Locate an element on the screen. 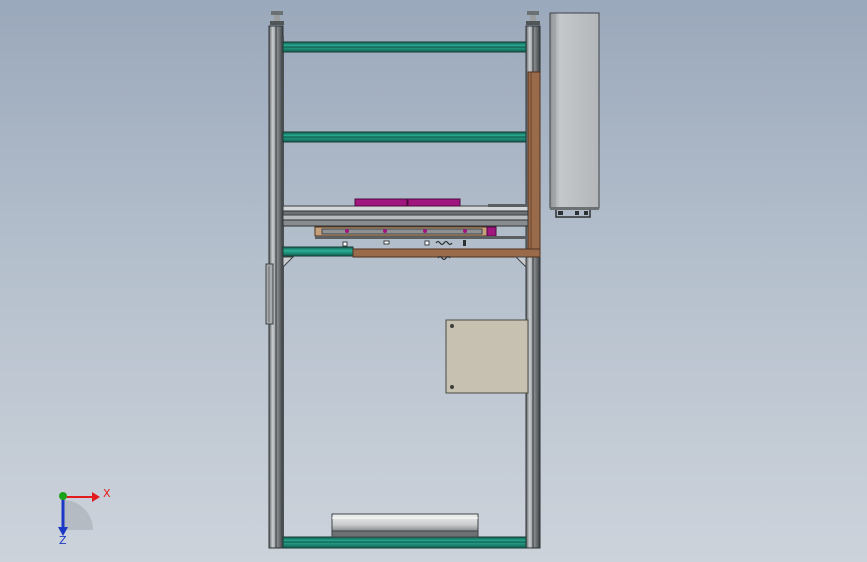 The height and width of the screenshot is (562, 867). carriage-assembly is located at coordinates (421, 232).